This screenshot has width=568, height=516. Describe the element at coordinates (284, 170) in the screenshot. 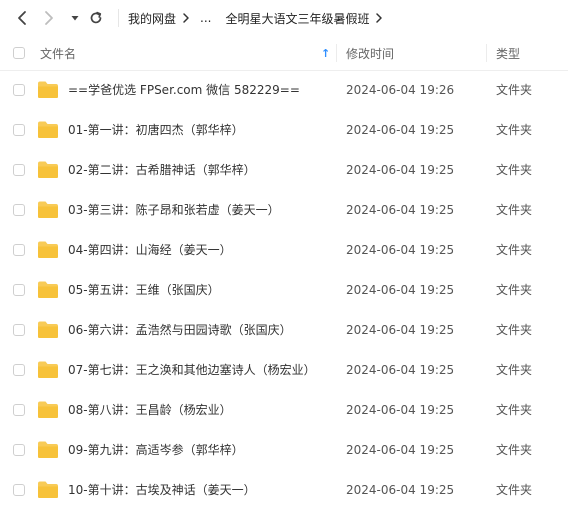

I see `file-row: 02-第二讲：古希腊神话（郭华梓） 2024-06-04 19:25 文件夹` at that location.